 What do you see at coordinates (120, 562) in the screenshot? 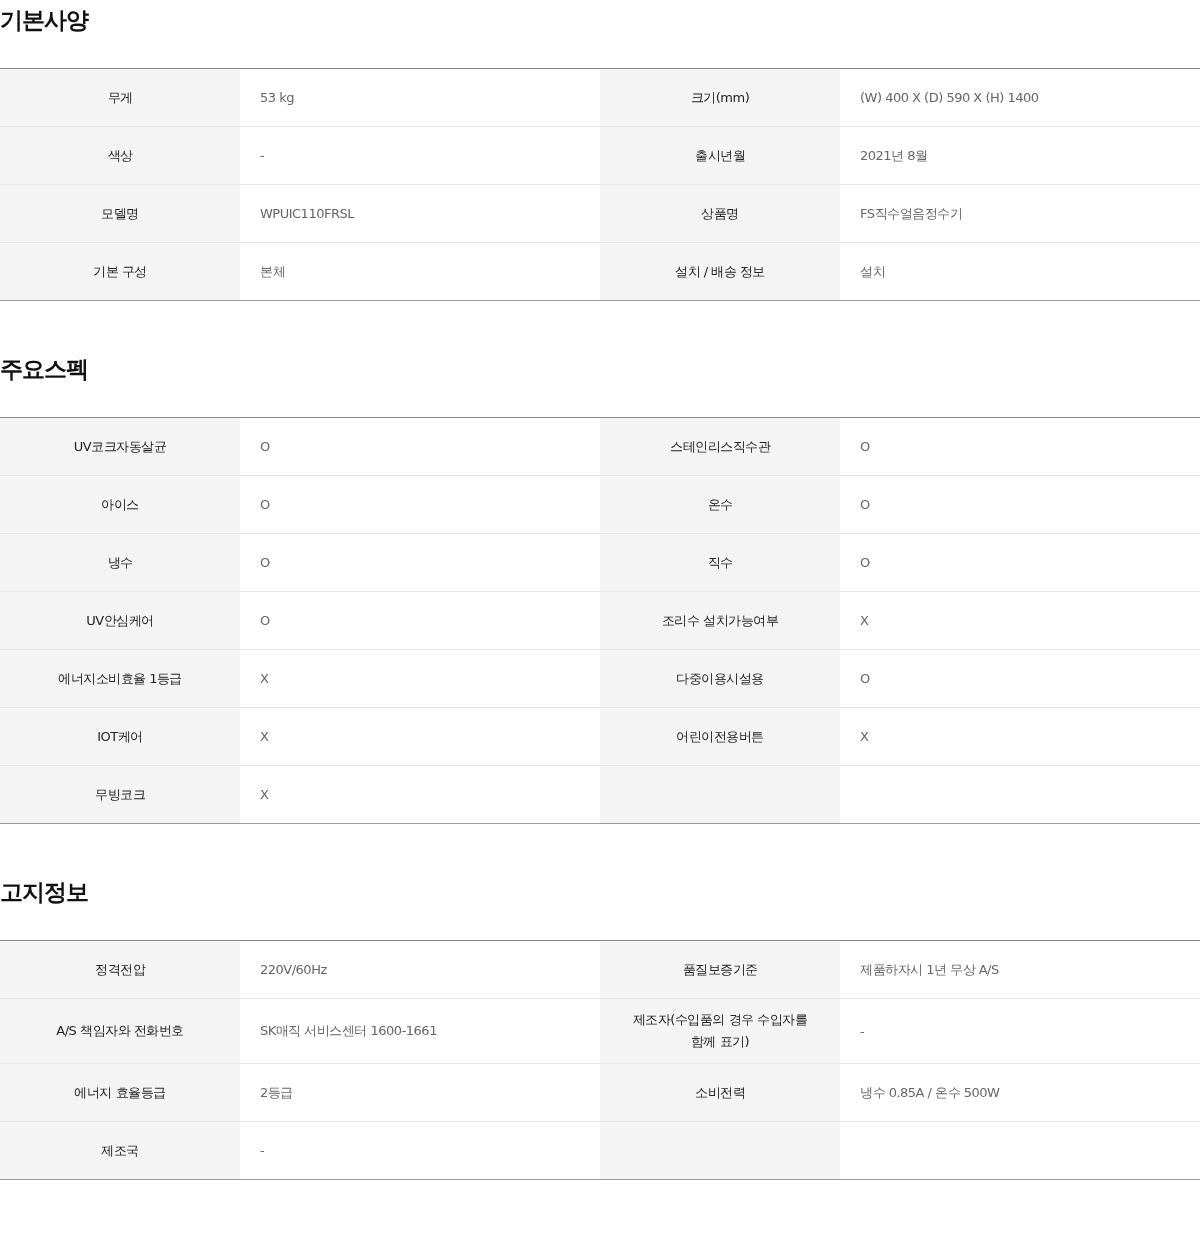
I see `spec-label: 냉수` at bounding box center [120, 562].